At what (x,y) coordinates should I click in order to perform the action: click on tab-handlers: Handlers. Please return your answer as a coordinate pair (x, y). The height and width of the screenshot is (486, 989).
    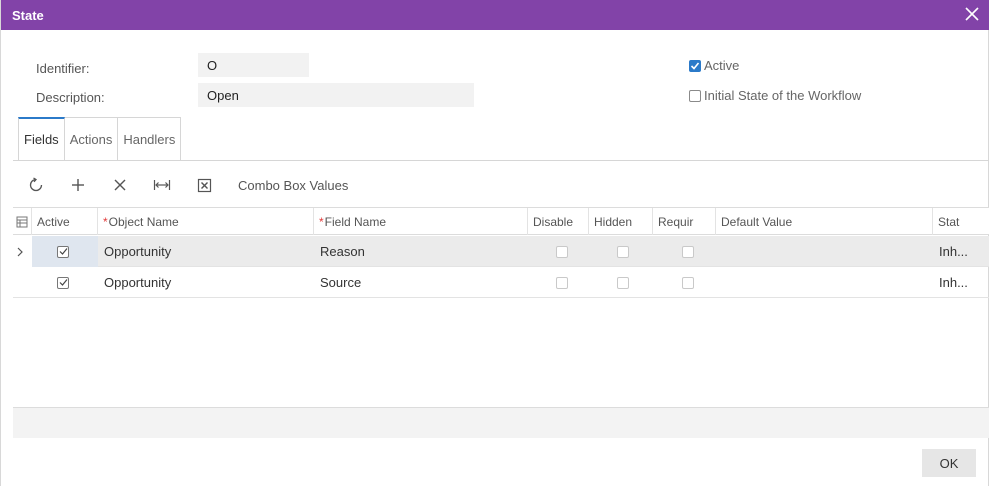
    Looking at the image, I should click on (150, 139).